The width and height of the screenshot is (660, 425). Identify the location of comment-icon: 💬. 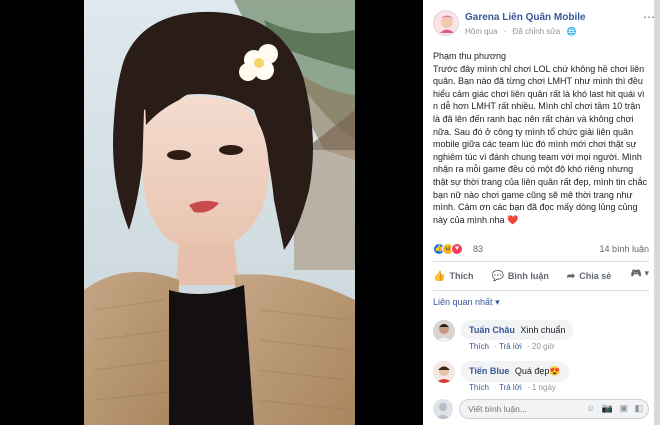
(497, 276).